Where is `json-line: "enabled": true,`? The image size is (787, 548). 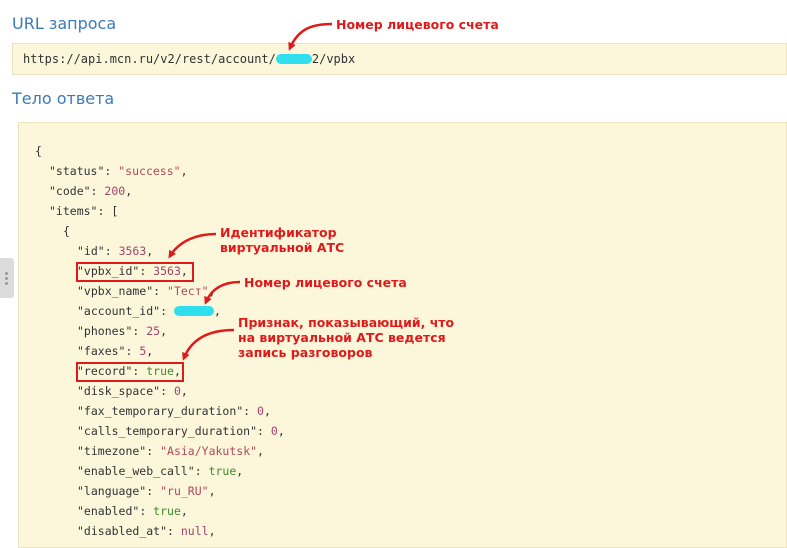 json-line: "enabled": true, is located at coordinates (132, 511).